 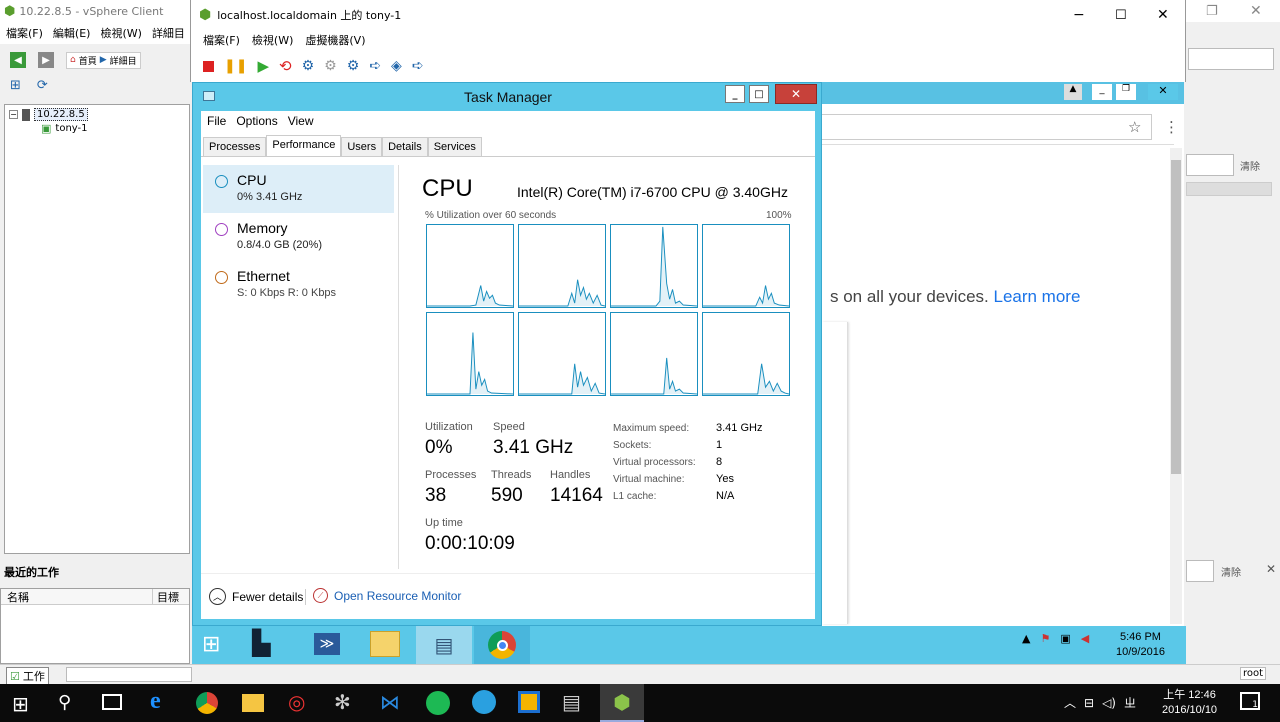 I want to click on chrome-taskbar-icon, so click(x=502, y=645).